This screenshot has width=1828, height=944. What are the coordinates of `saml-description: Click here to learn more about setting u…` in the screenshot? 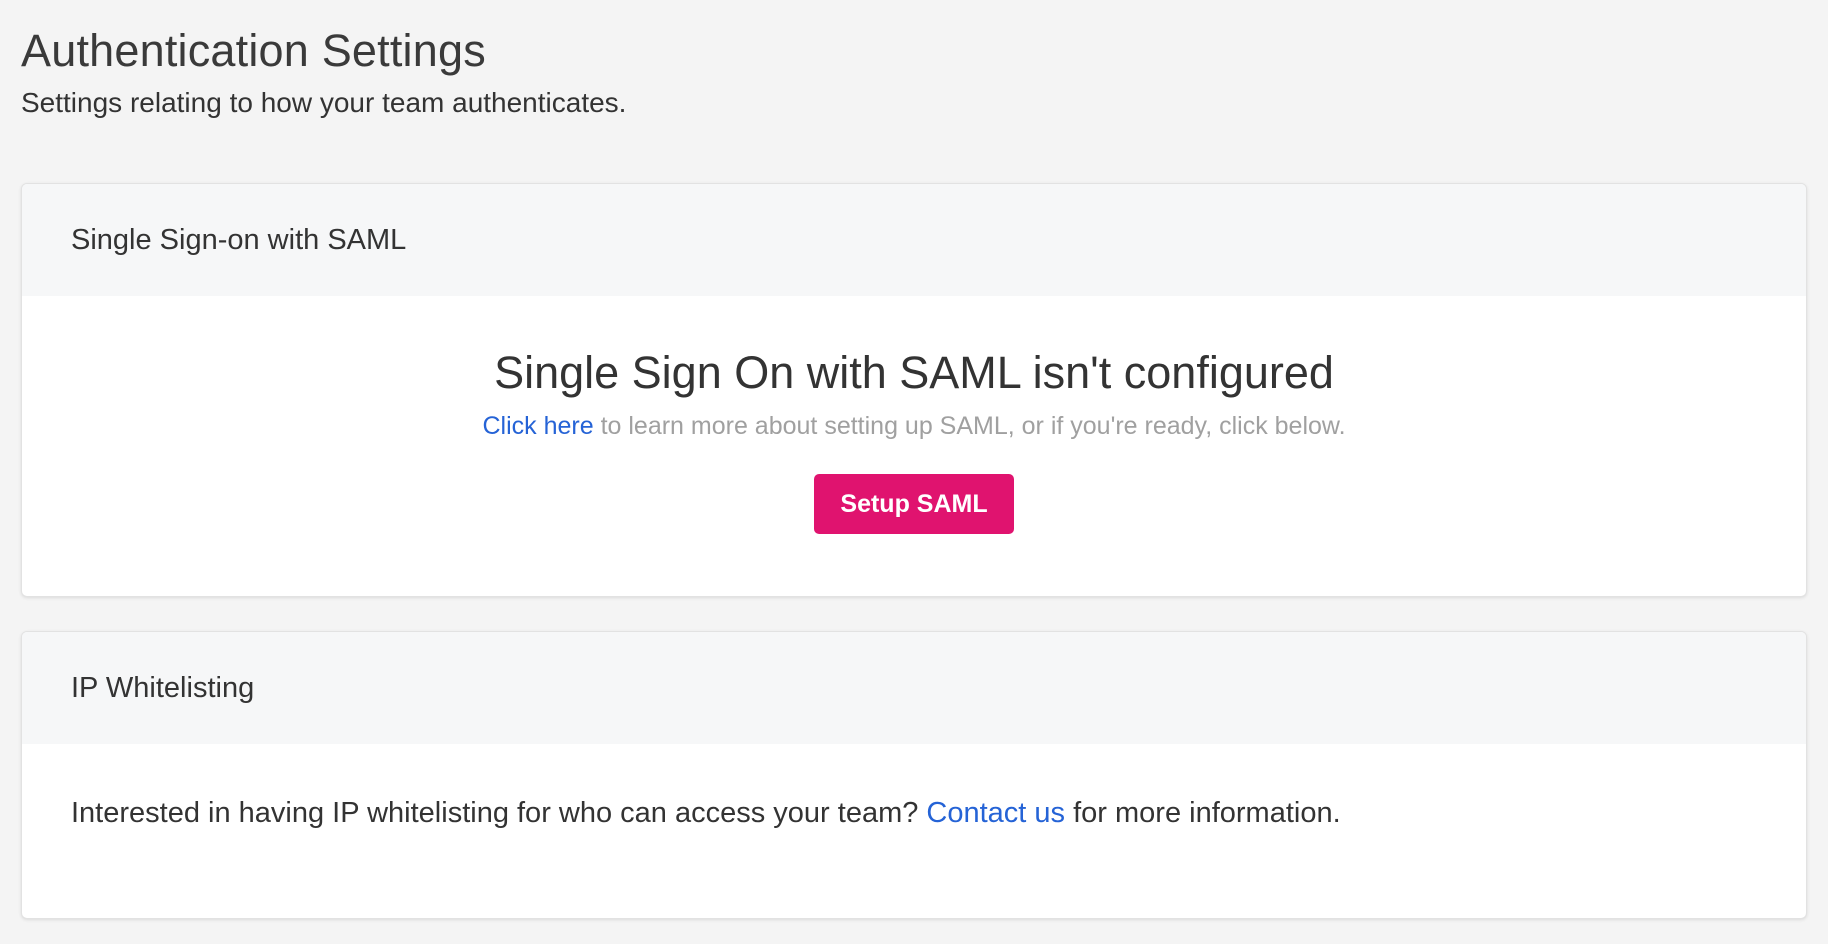 It's located at (913, 426).